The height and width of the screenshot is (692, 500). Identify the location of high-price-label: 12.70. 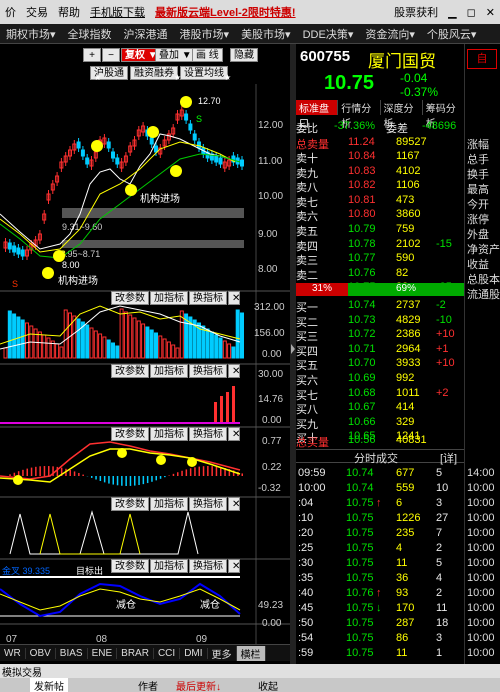
(209, 101).